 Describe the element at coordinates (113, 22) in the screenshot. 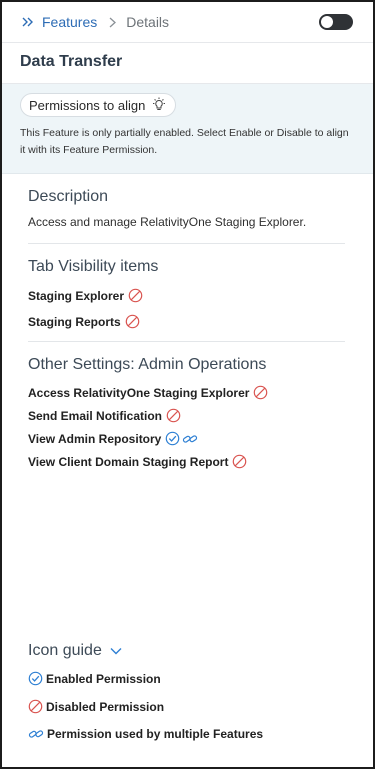

I see `chevron-right-icon` at that location.